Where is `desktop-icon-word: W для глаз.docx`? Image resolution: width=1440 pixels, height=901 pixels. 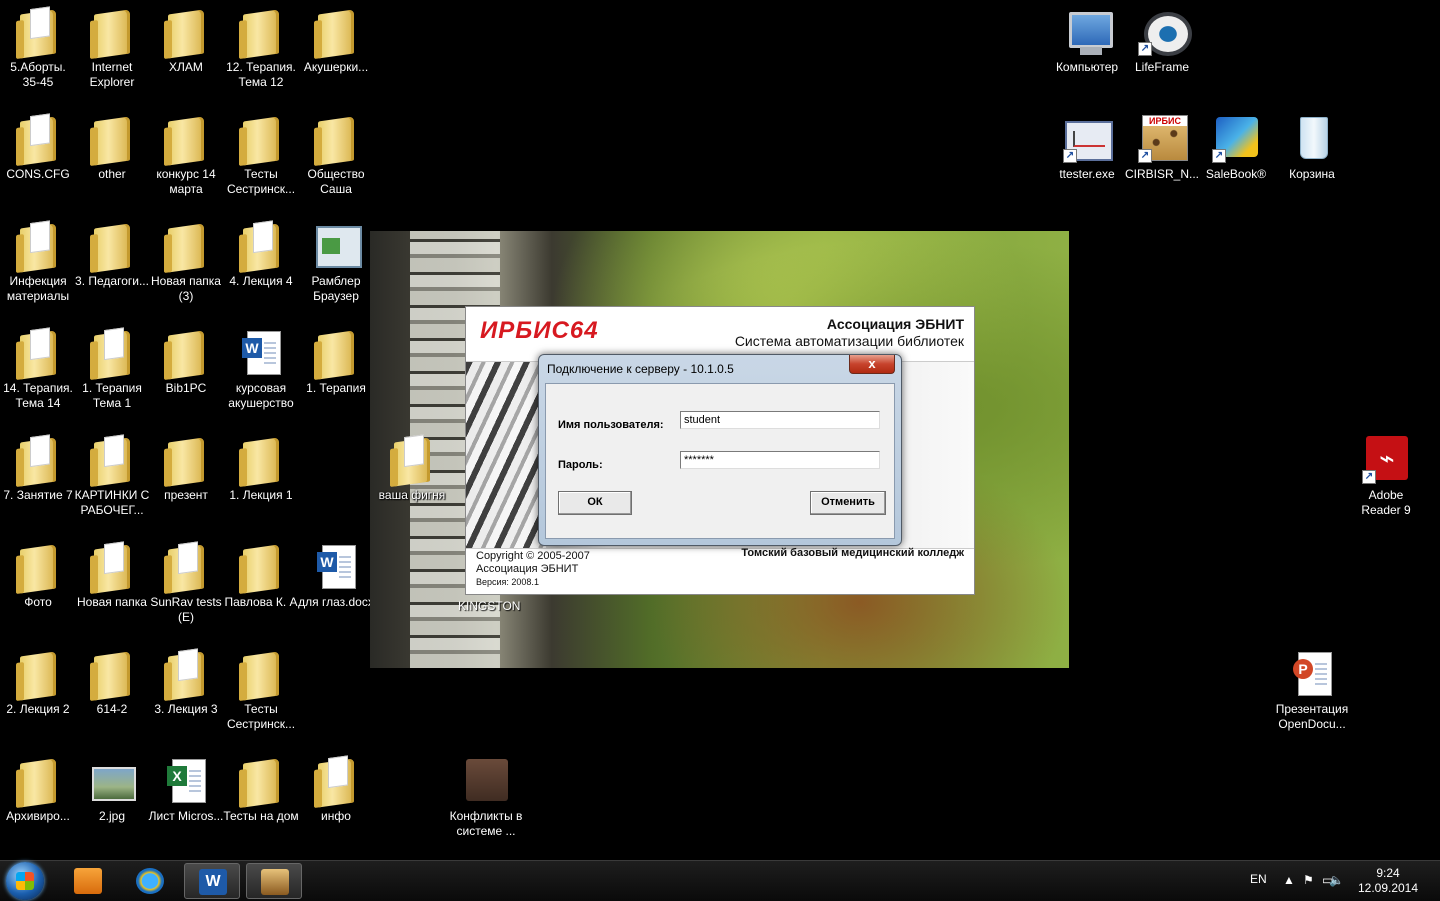 desktop-icon-word: W для глаз.docx is located at coordinates (336, 575).